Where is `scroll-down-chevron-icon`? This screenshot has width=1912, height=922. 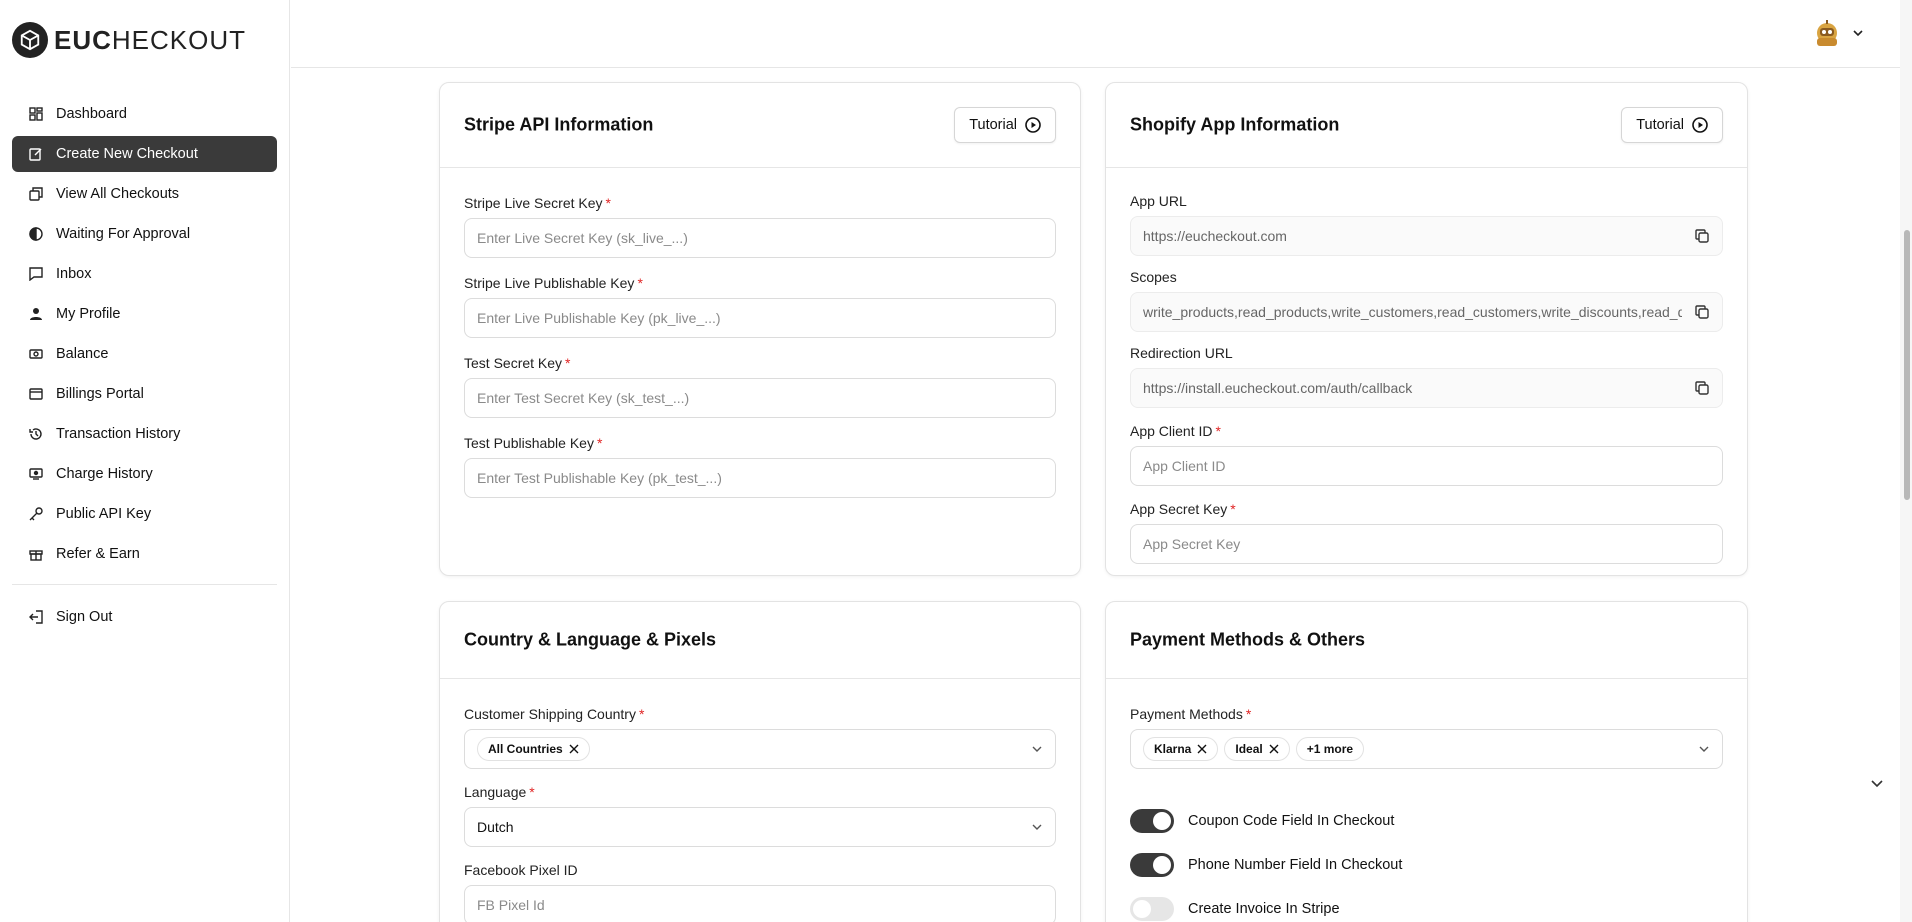
scroll-down-chevron-icon is located at coordinates (1877, 783).